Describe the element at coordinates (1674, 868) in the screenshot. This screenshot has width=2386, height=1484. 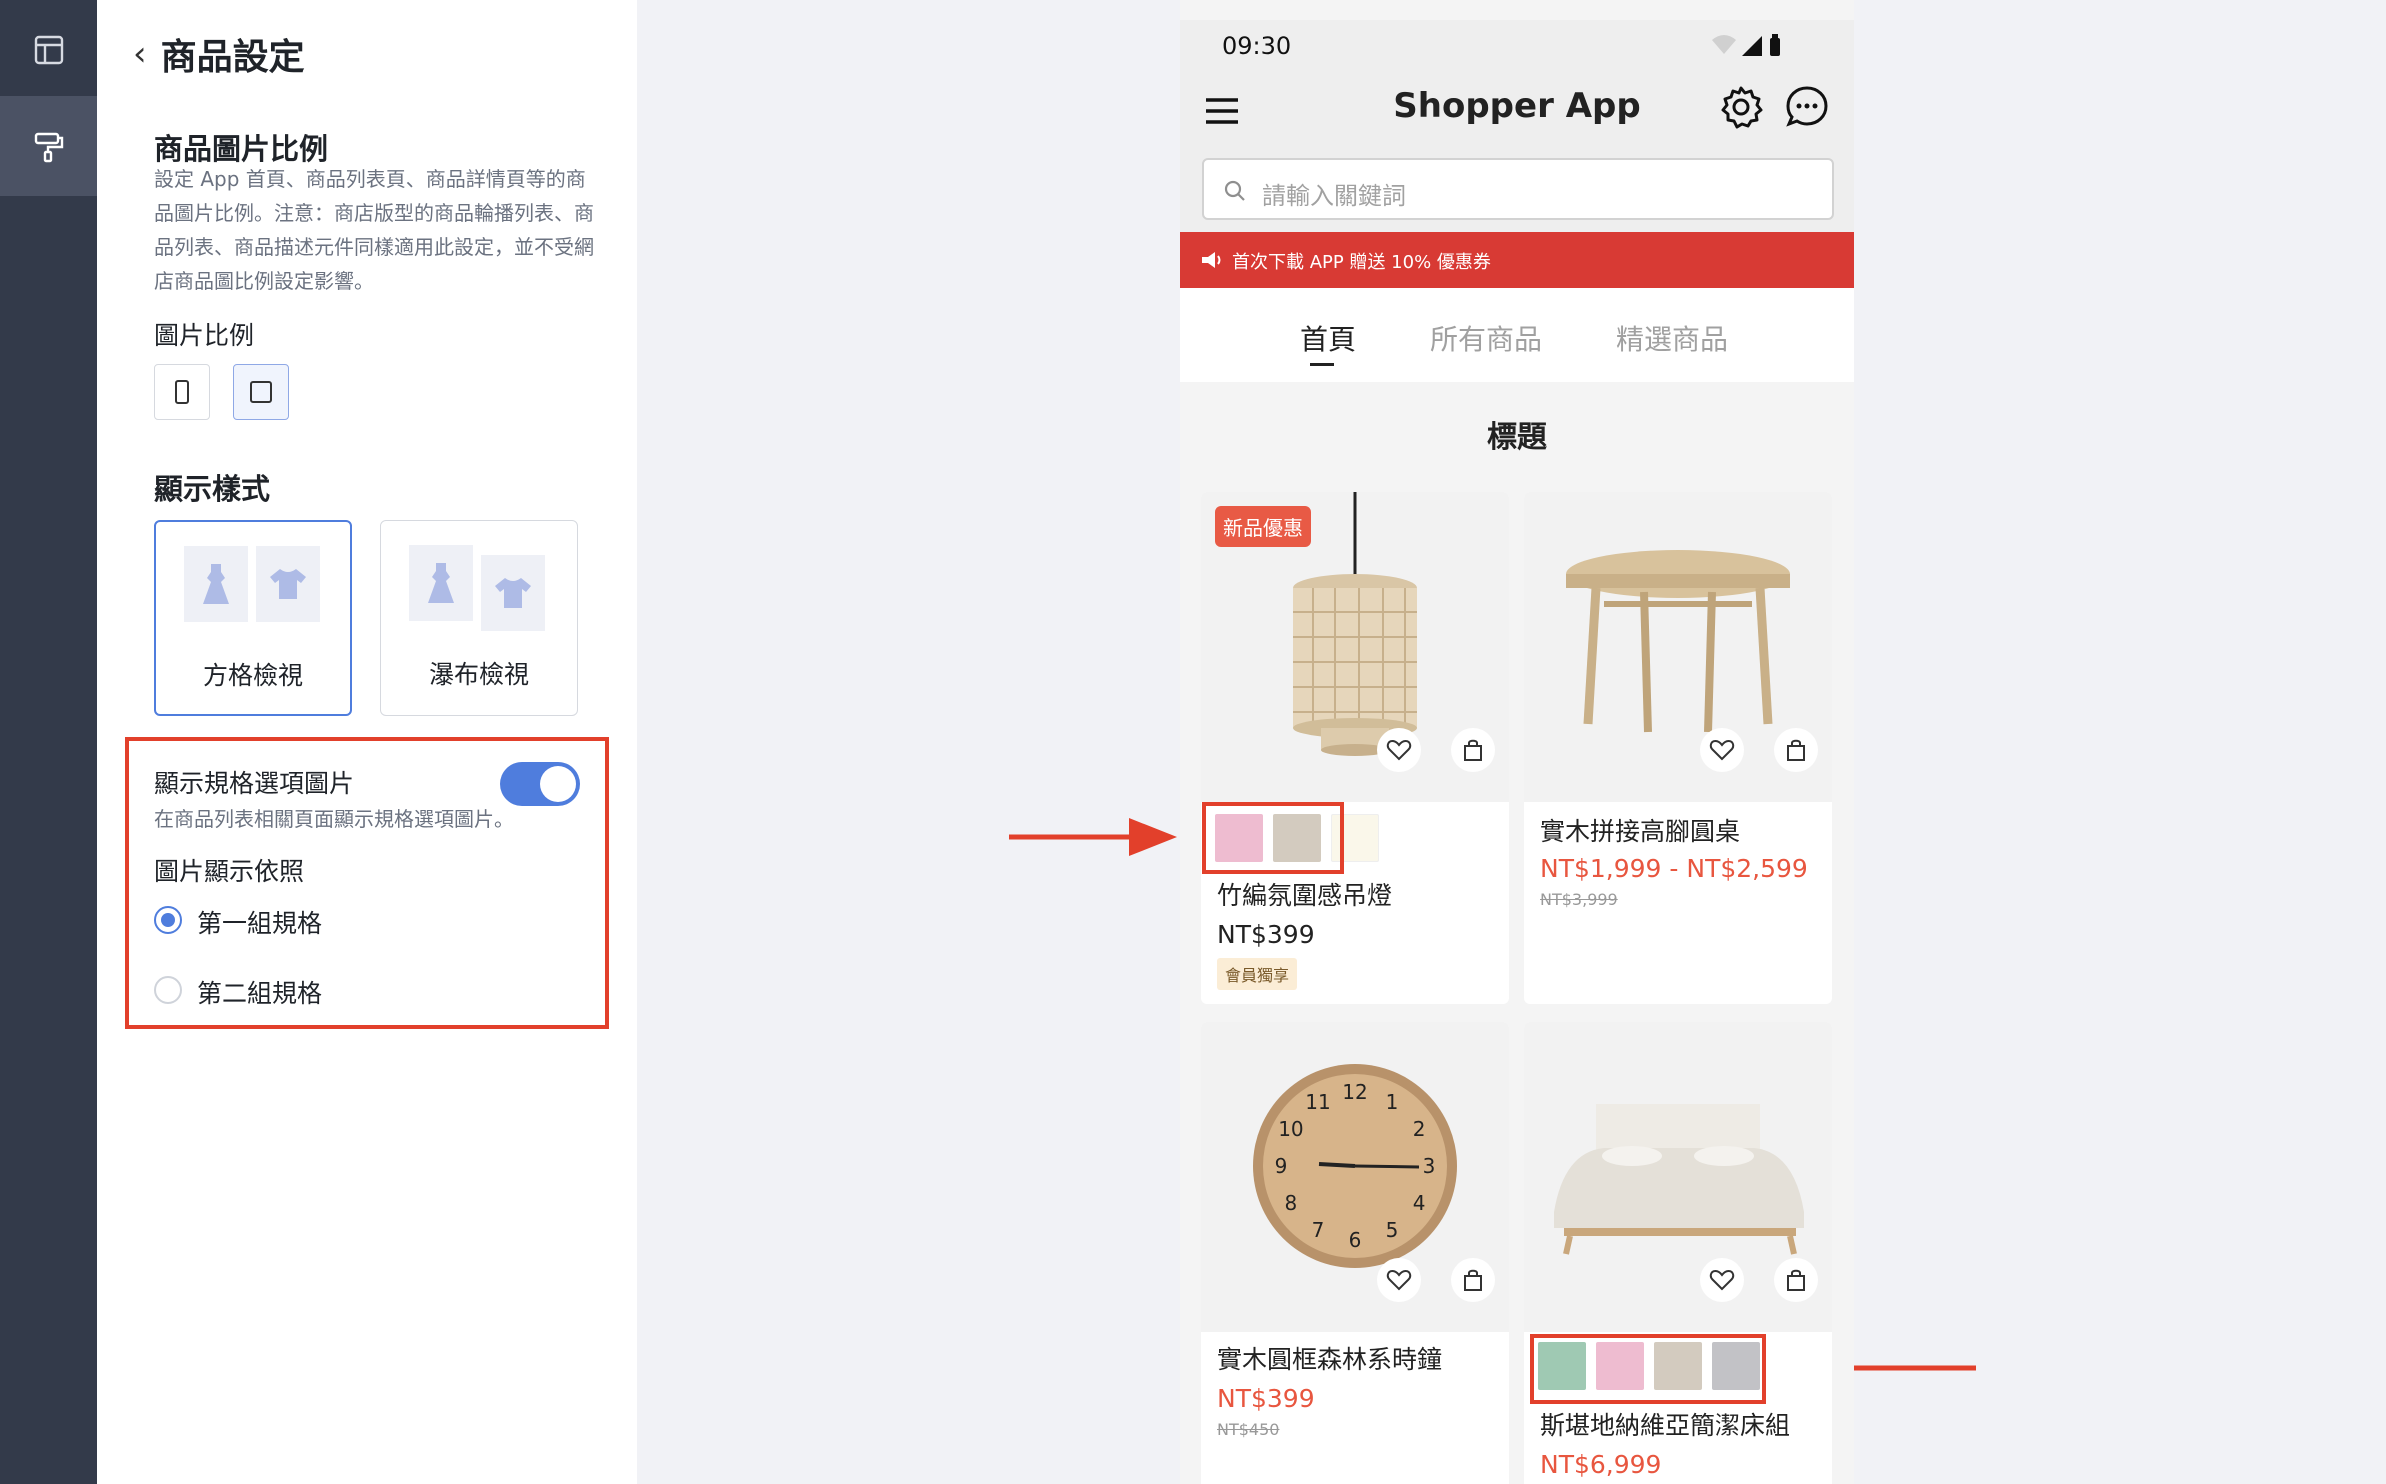
I see `product-price: NT$1,999 - NT$2,599` at that location.